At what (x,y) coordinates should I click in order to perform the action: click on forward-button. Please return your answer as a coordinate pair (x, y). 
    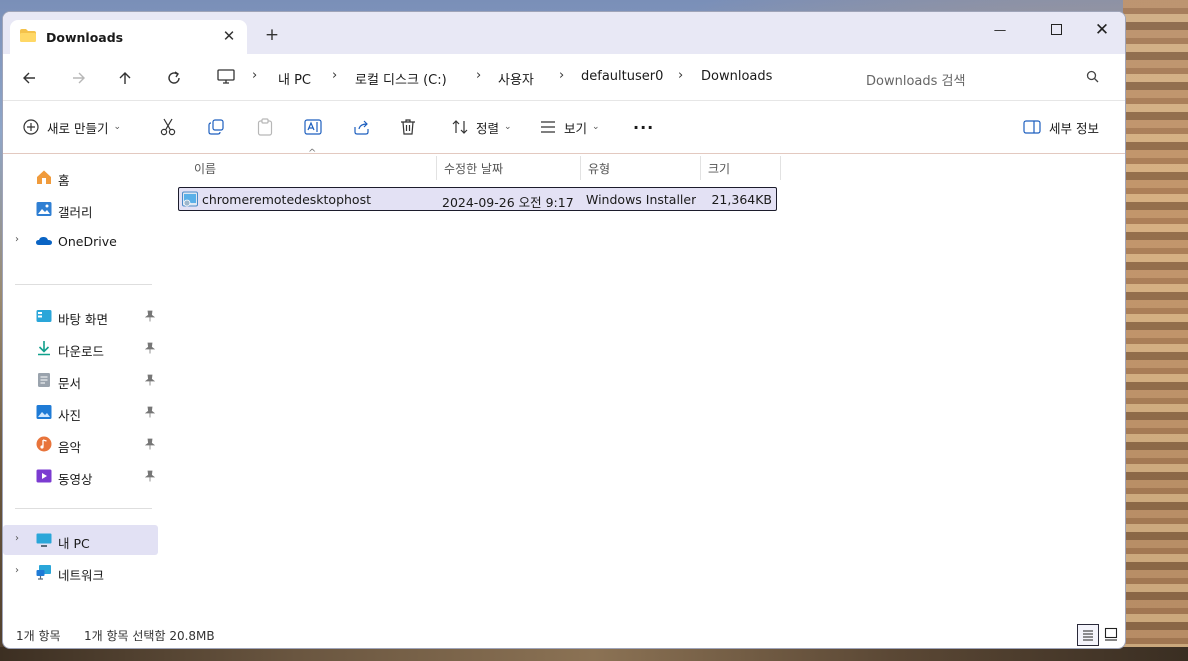
    Looking at the image, I should click on (79, 78).